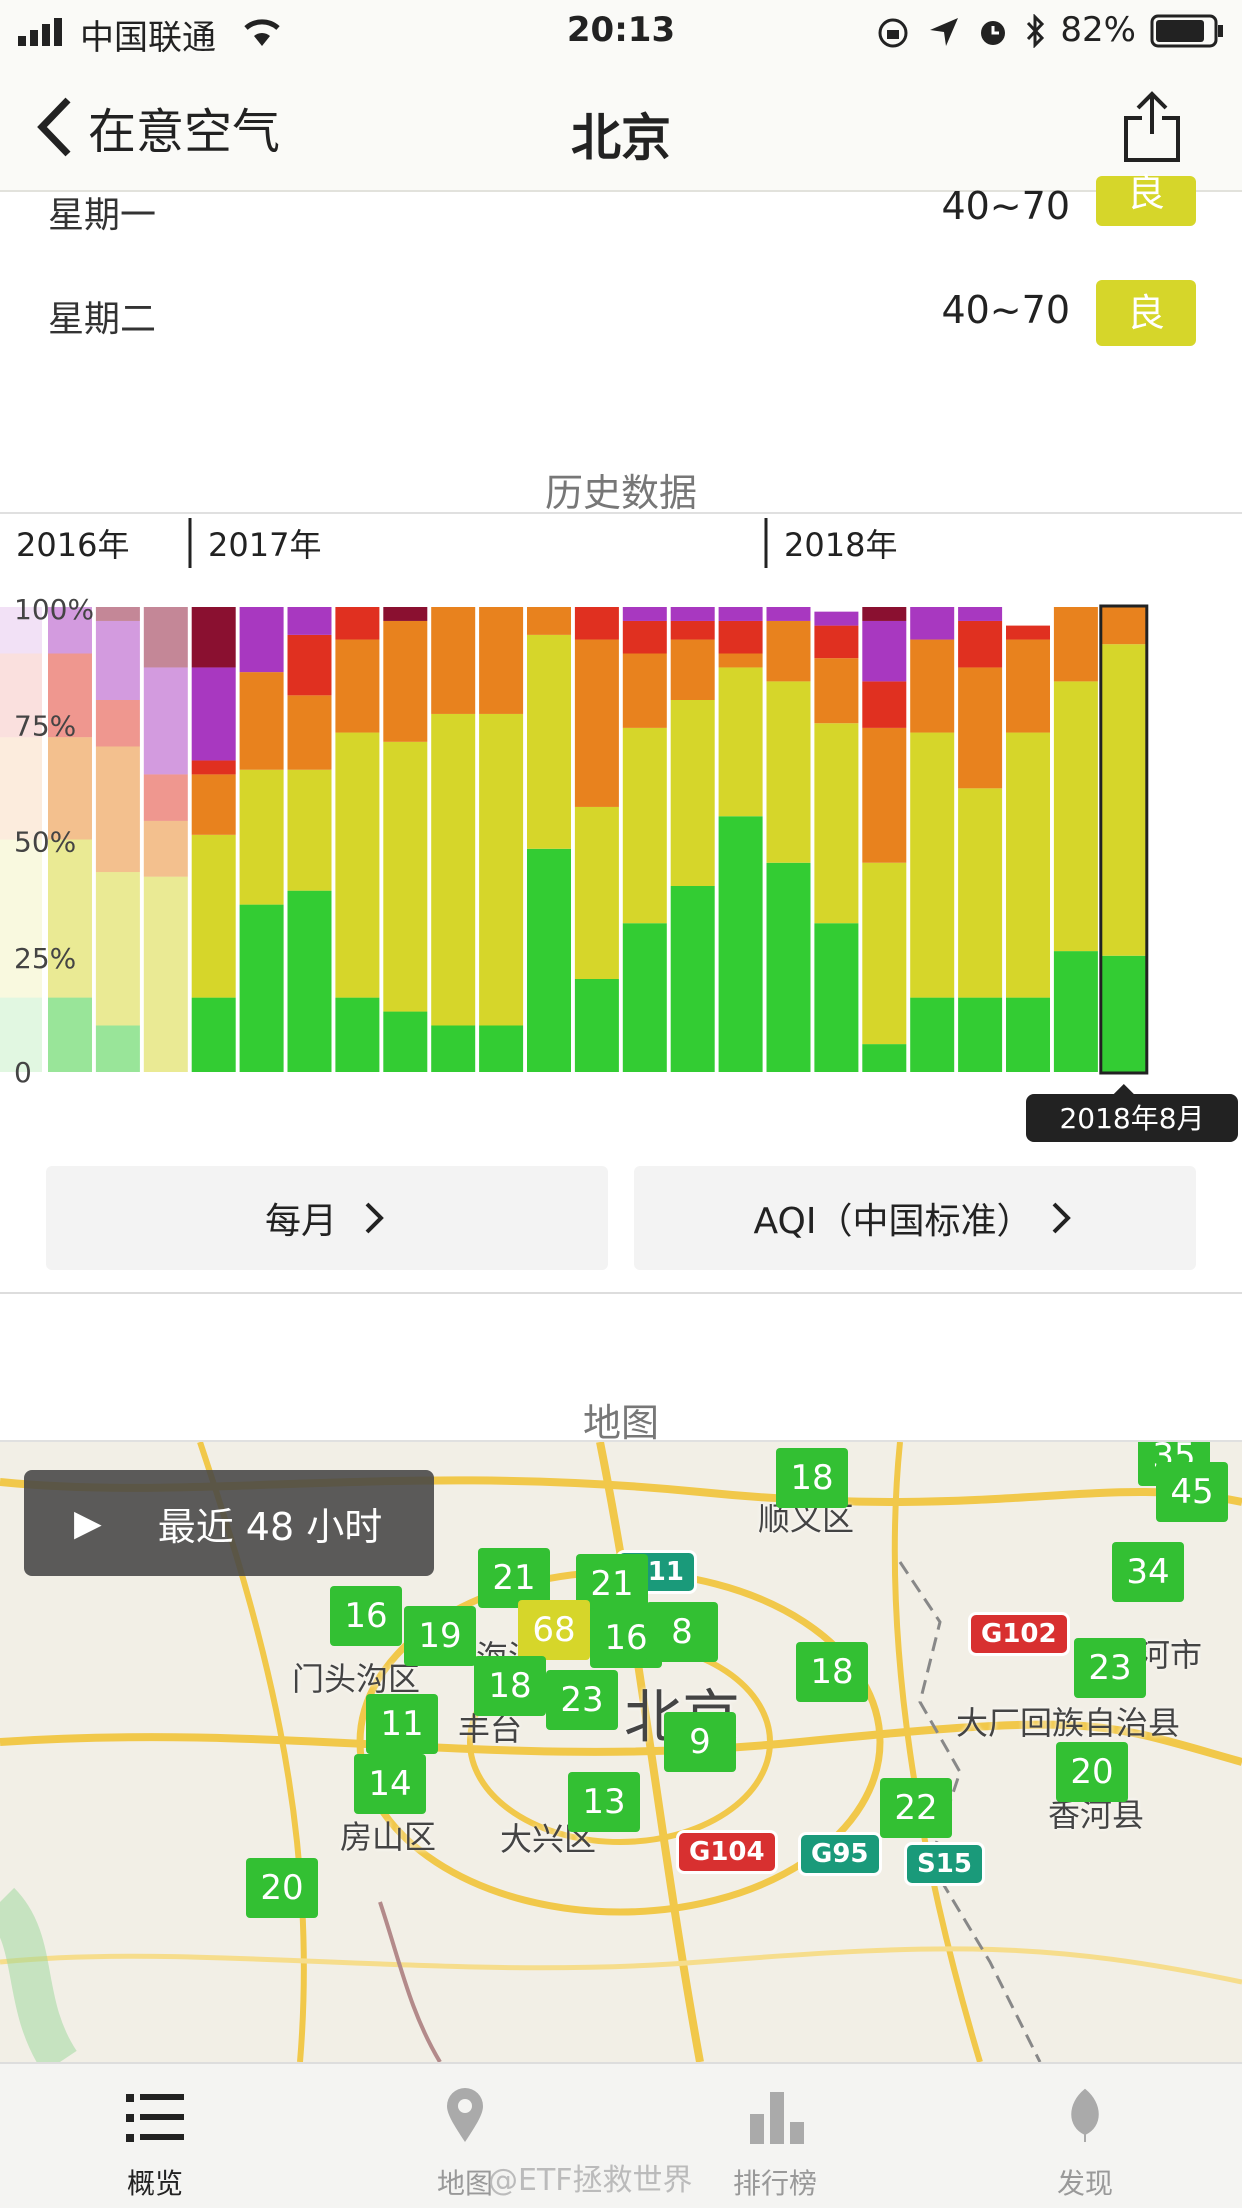 Image resolution: width=1242 pixels, height=2210 pixels. I want to click on clock-time: 20:13, so click(621, 30).